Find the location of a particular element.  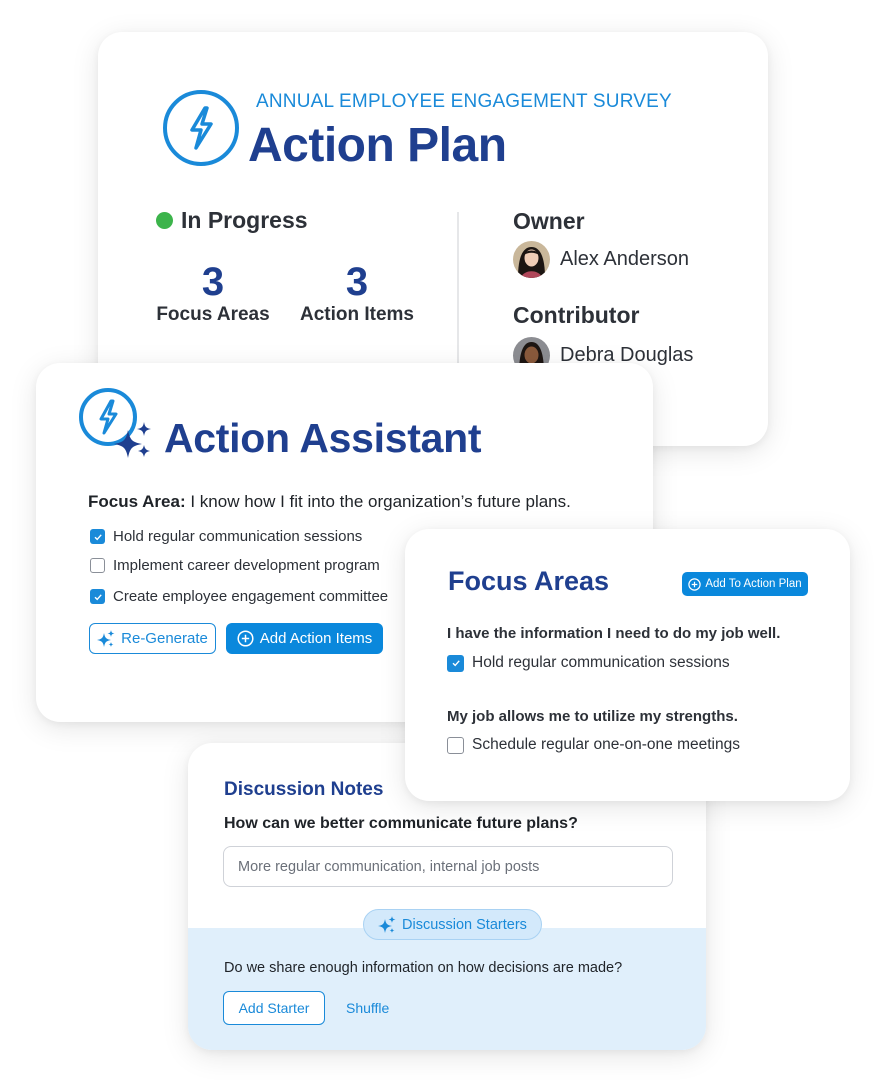

action-items-stat: 3 Action Items is located at coordinates (357, 293).